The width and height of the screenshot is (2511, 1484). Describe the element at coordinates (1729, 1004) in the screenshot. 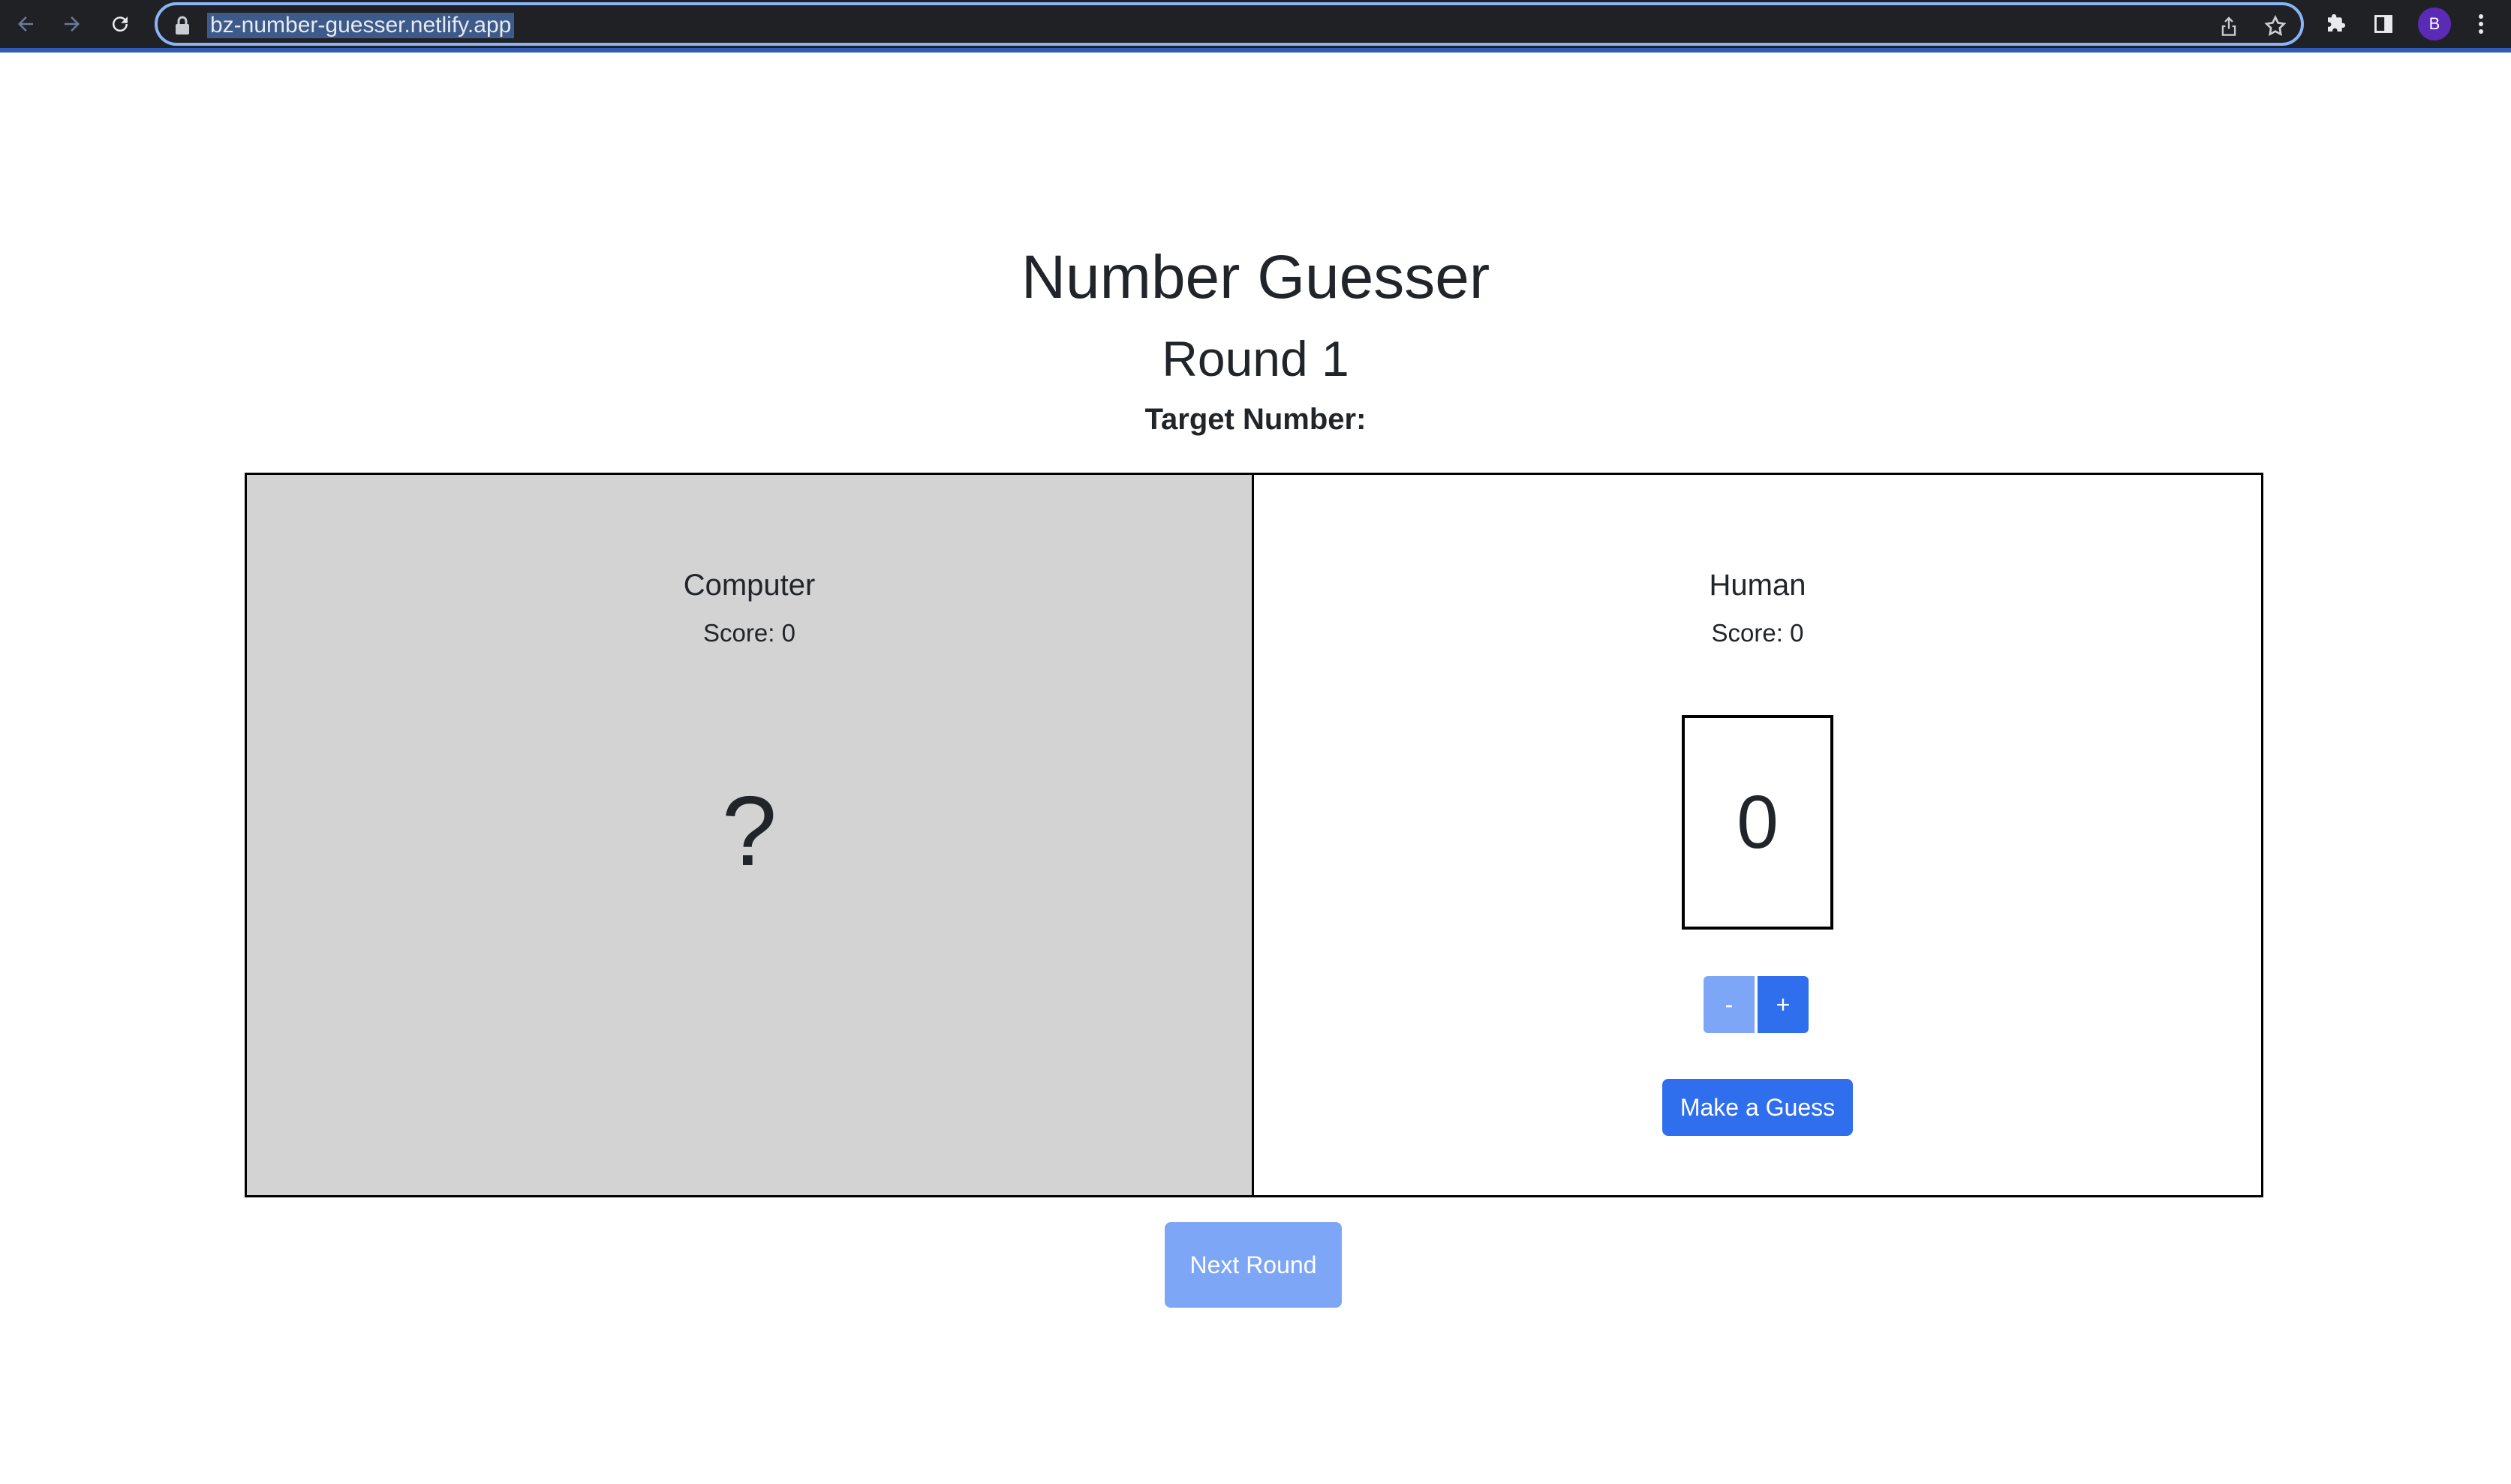

I see `decrement-button: -` at that location.